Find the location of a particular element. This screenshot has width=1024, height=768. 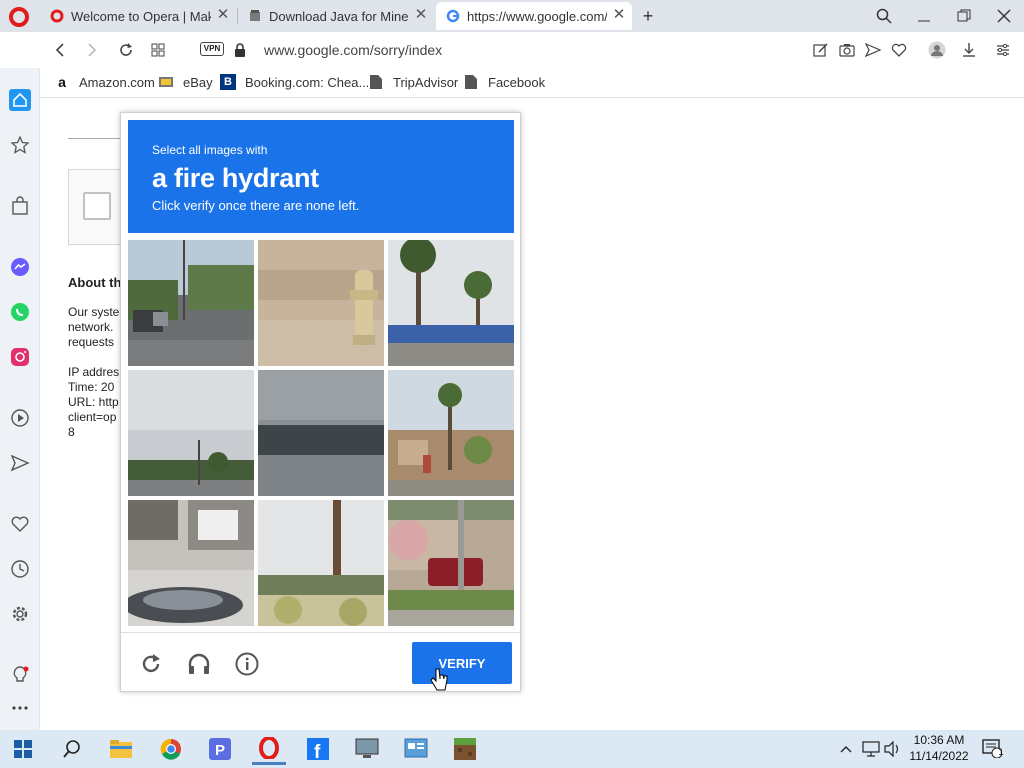

star-icon is located at coordinates (20, 145).